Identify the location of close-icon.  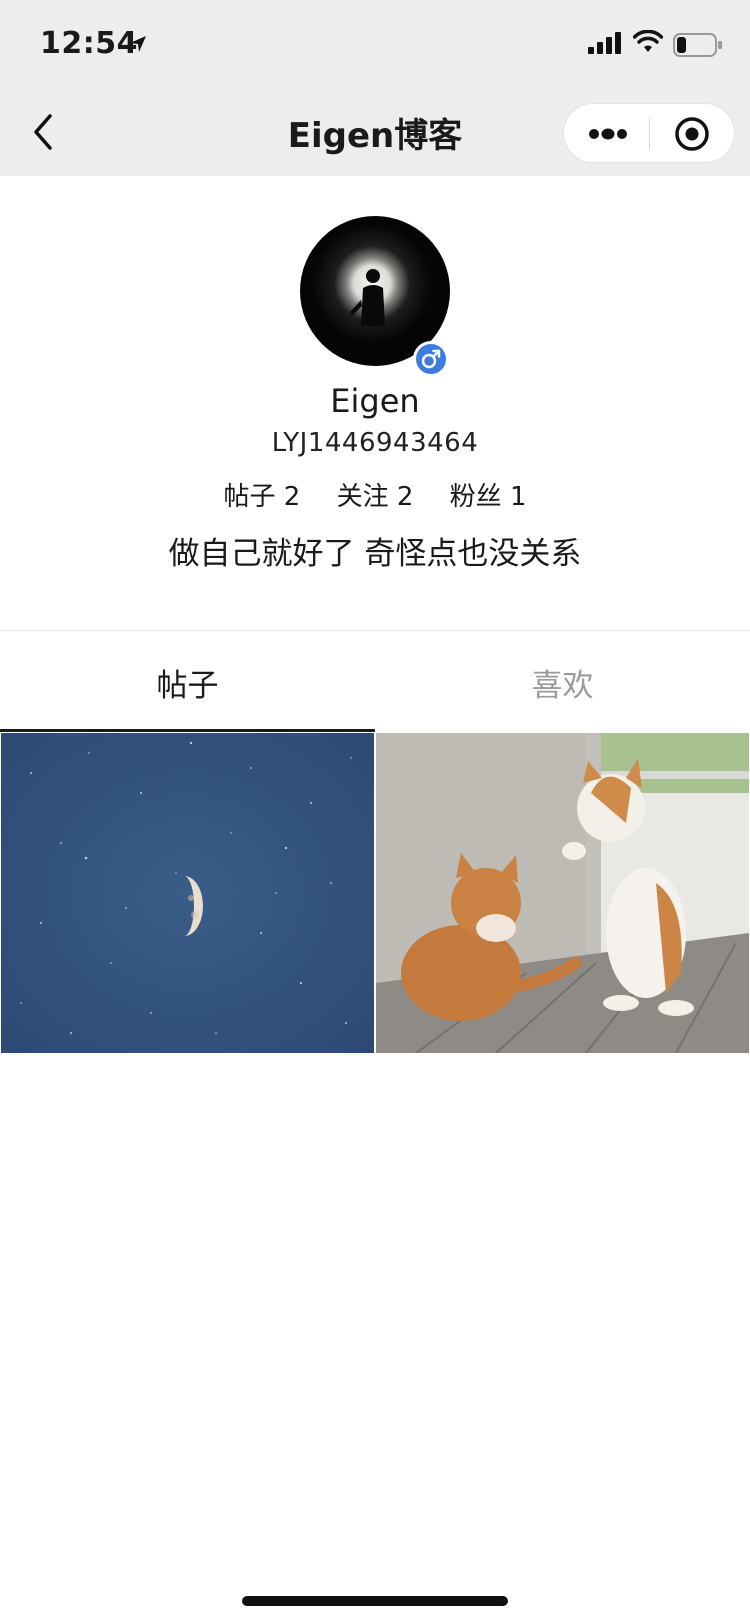
(692, 134).